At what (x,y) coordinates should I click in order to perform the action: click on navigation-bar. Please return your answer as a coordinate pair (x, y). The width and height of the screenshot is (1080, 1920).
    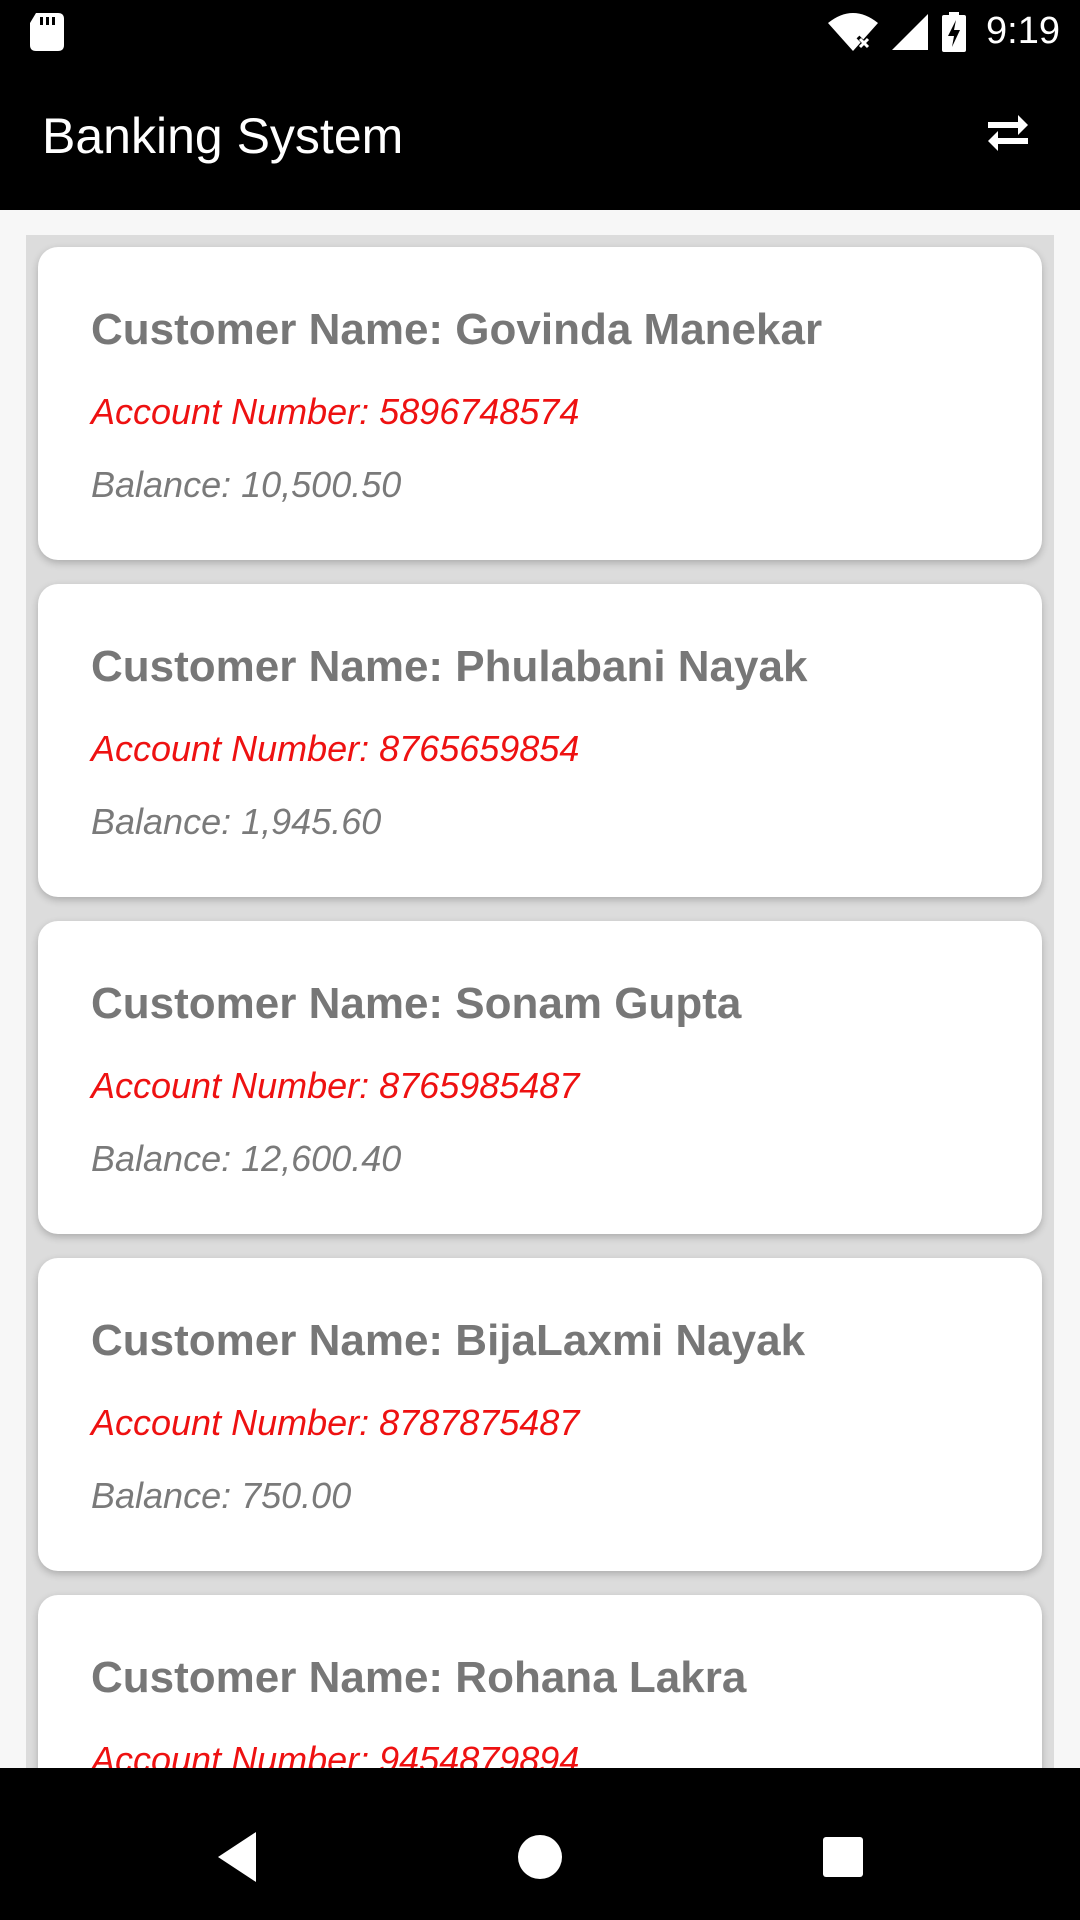
    Looking at the image, I should click on (540, 1857).